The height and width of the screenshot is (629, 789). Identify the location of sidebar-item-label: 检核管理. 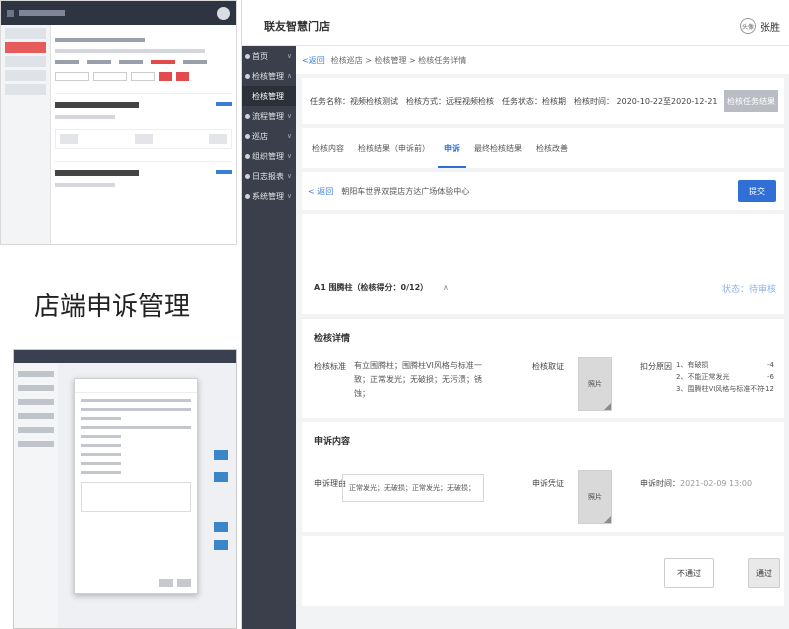
(268, 96).